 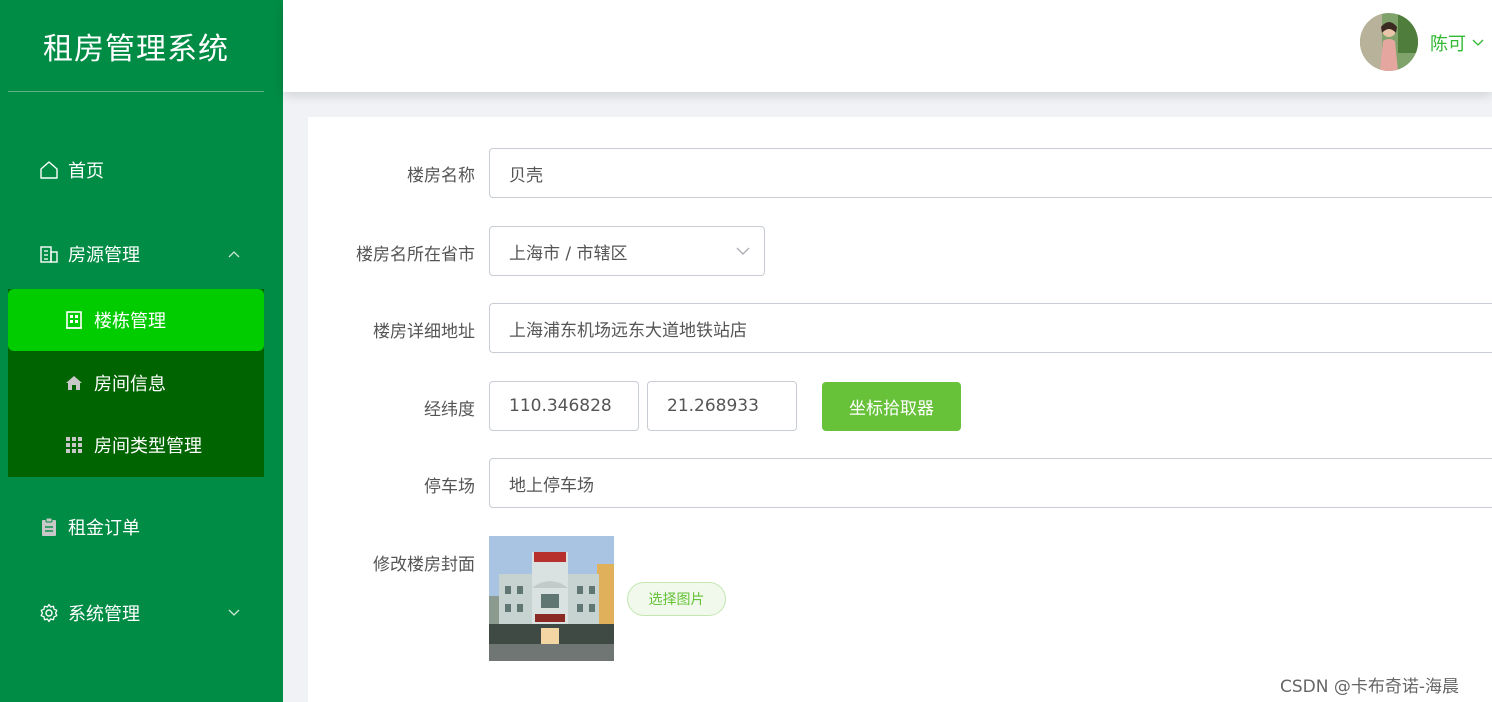 I want to click on watermark: CSDN @卡布奇诺-海晨, so click(x=1370, y=687).